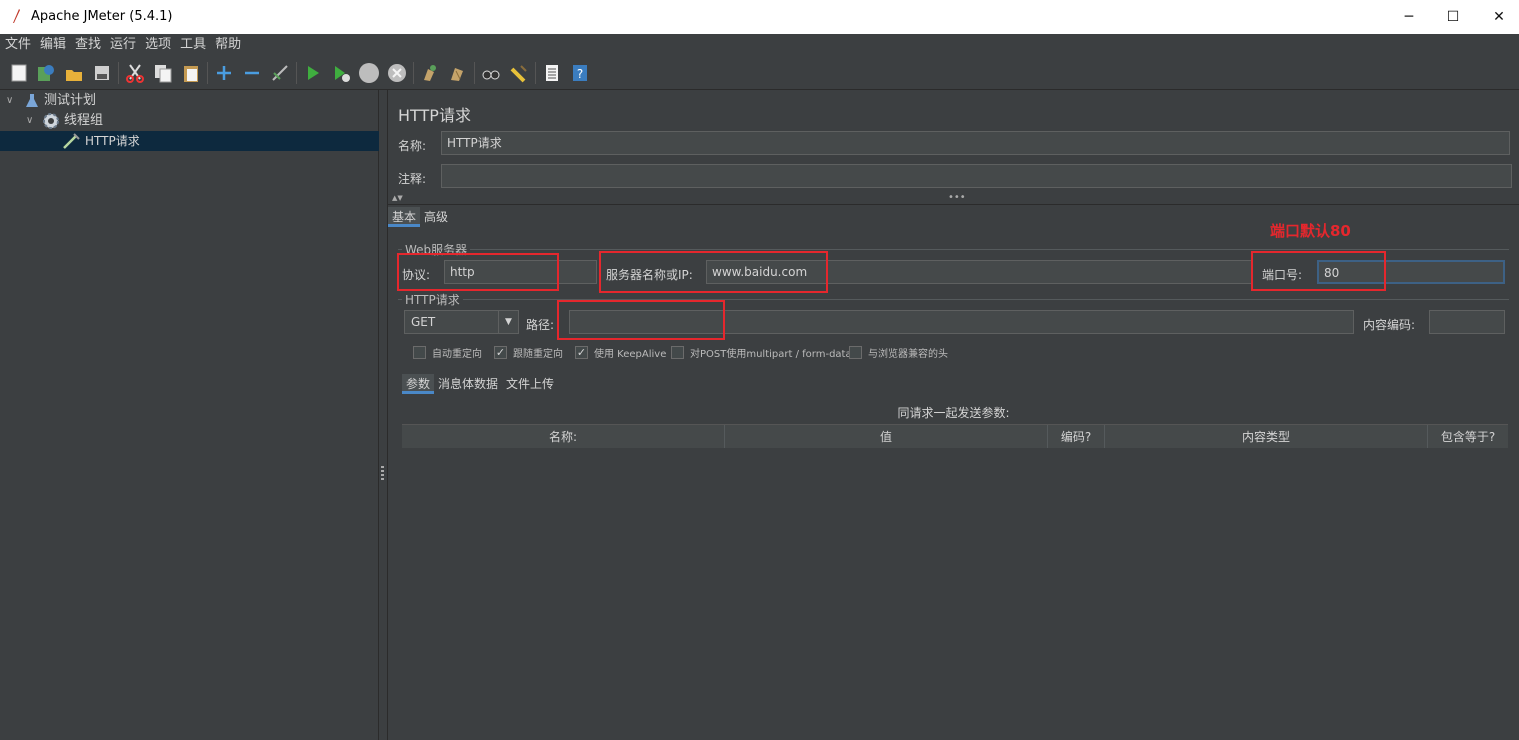  I want to click on checkbox-label: 对POST使用multipart / form-data, so click(771, 354).